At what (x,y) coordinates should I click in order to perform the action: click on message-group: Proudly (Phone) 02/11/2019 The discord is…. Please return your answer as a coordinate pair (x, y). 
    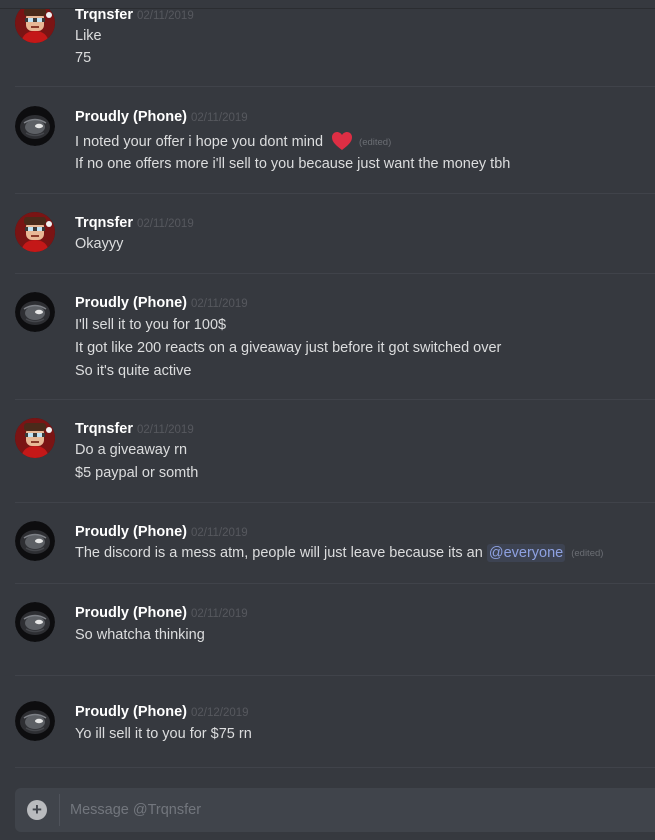
    Looking at the image, I should click on (327, 543).